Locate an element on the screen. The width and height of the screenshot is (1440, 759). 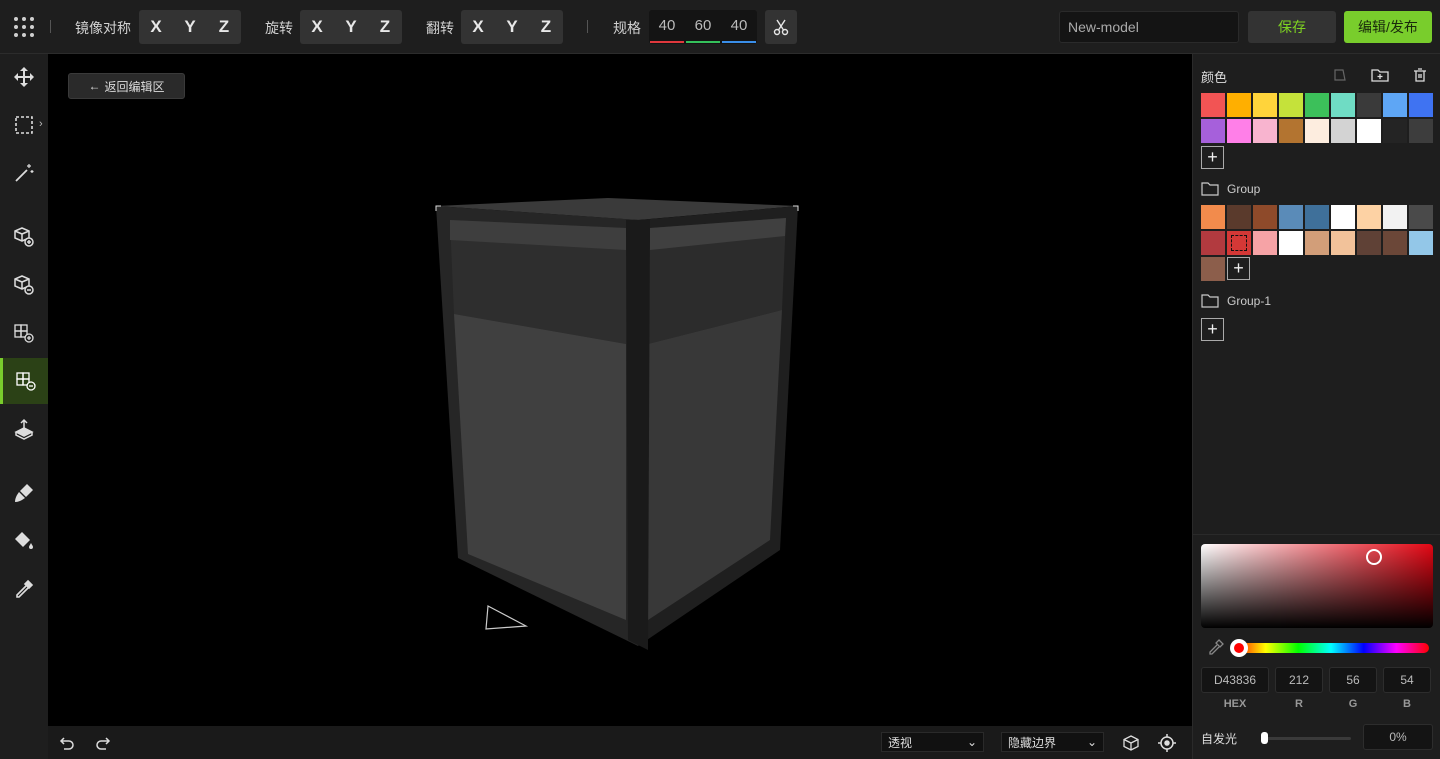
view-mode-select: 透视 ⌄ is located at coordinates (932, 742).